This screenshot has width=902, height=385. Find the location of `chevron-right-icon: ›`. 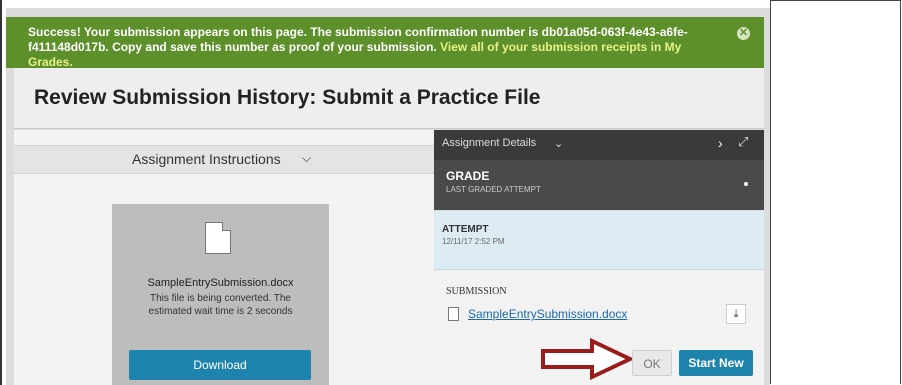

chevron-right-icon: › is located at coordinates (720, 143).